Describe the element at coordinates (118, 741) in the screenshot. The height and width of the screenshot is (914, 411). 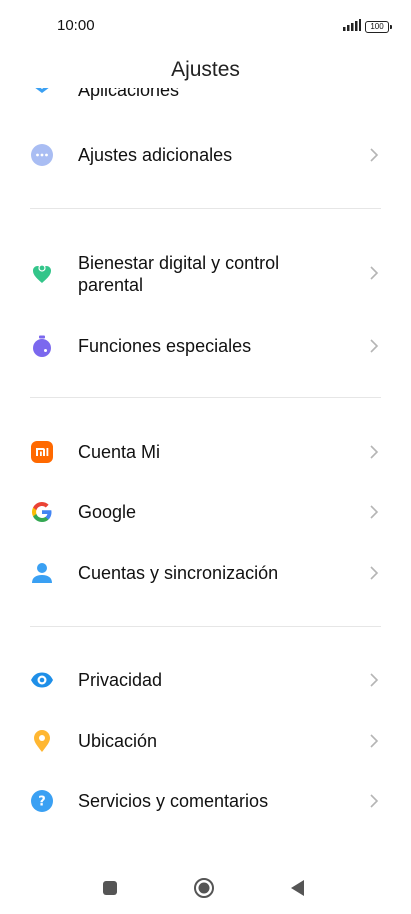
I see `settings-item-label: Ubicación` at that location.